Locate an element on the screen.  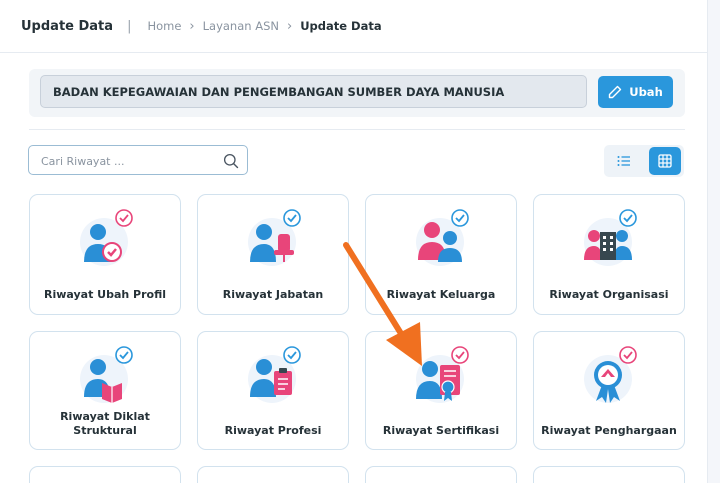
grid-icon is located at coordinates (665, 161).